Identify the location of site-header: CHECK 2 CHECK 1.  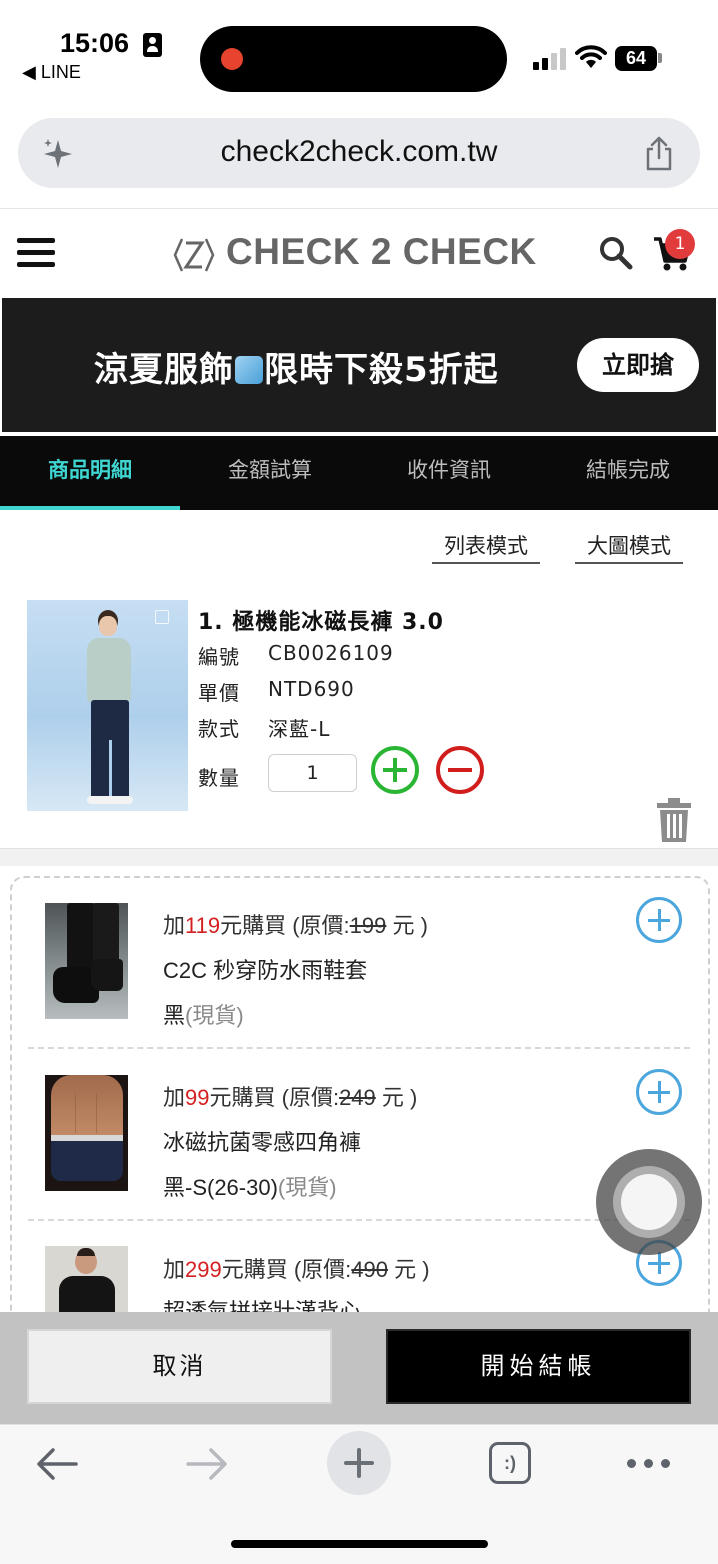
(359, 253).